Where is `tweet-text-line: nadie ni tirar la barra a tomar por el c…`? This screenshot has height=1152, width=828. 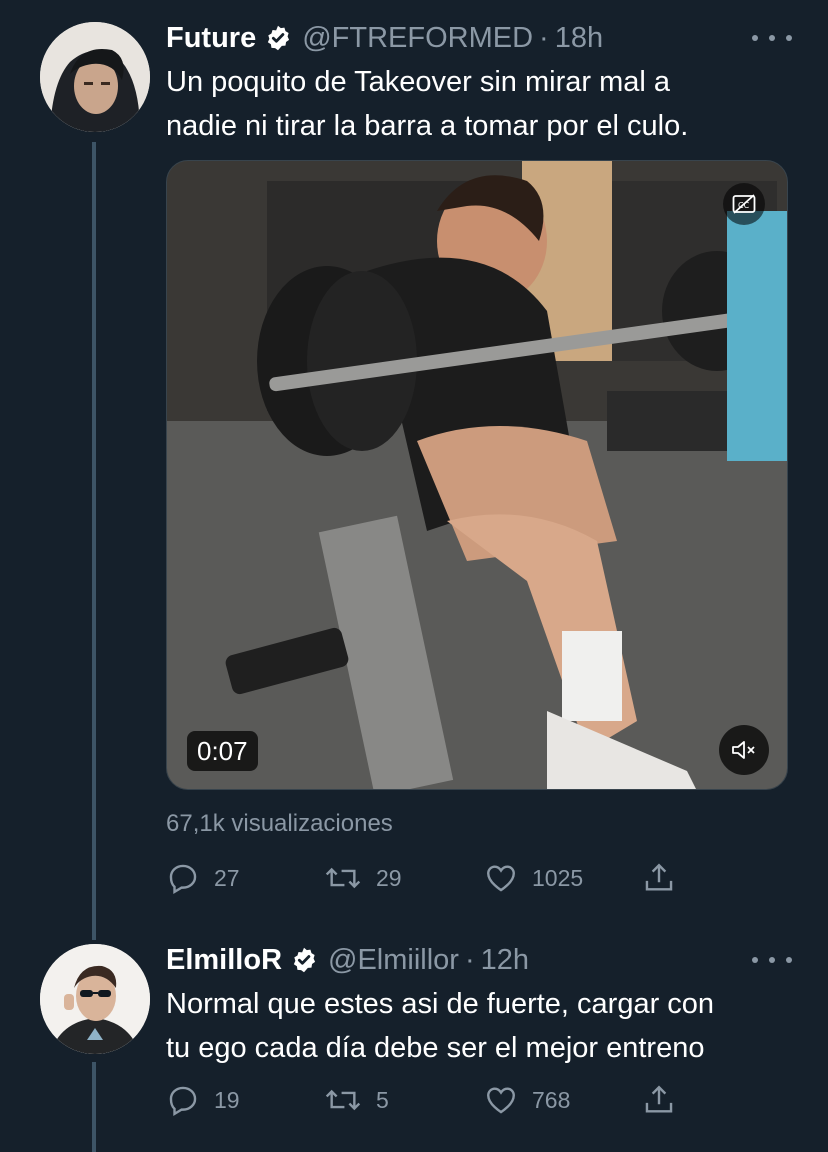 tweet-text-line: nadie ni tirar la barra a tomar por el c… is located at coordinates (427, 126).